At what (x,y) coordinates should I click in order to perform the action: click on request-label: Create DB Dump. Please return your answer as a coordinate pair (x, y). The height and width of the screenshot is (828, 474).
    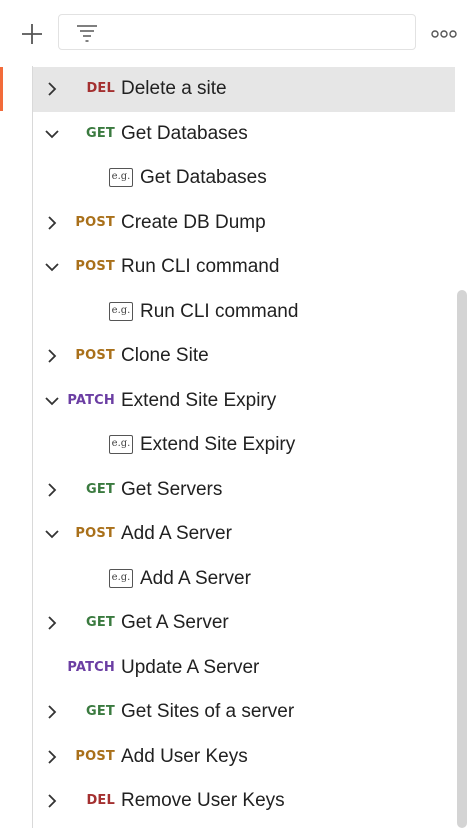
    Looking at the image, I should click on (193, 222).